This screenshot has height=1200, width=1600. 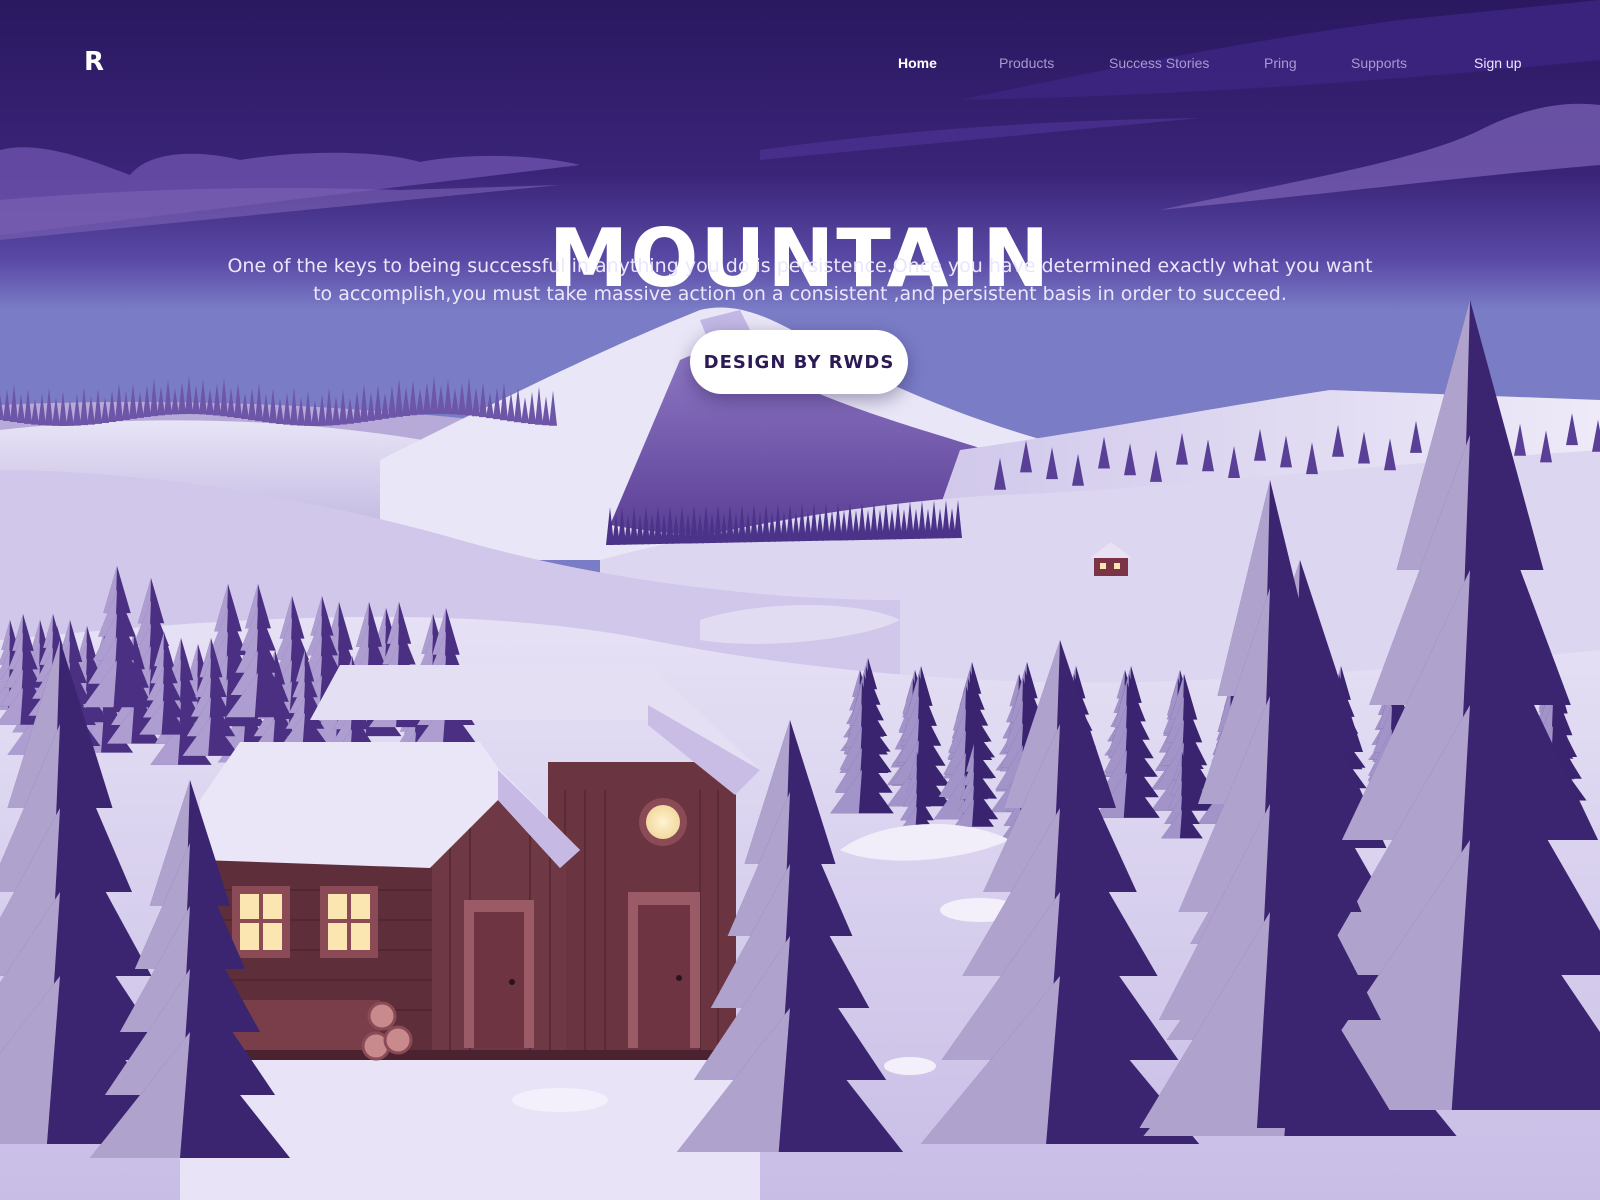 What do you see at coordinates (1026, 63) in the screenshot?
I see `nav-products: Products` at bounding box center [1026, 63].